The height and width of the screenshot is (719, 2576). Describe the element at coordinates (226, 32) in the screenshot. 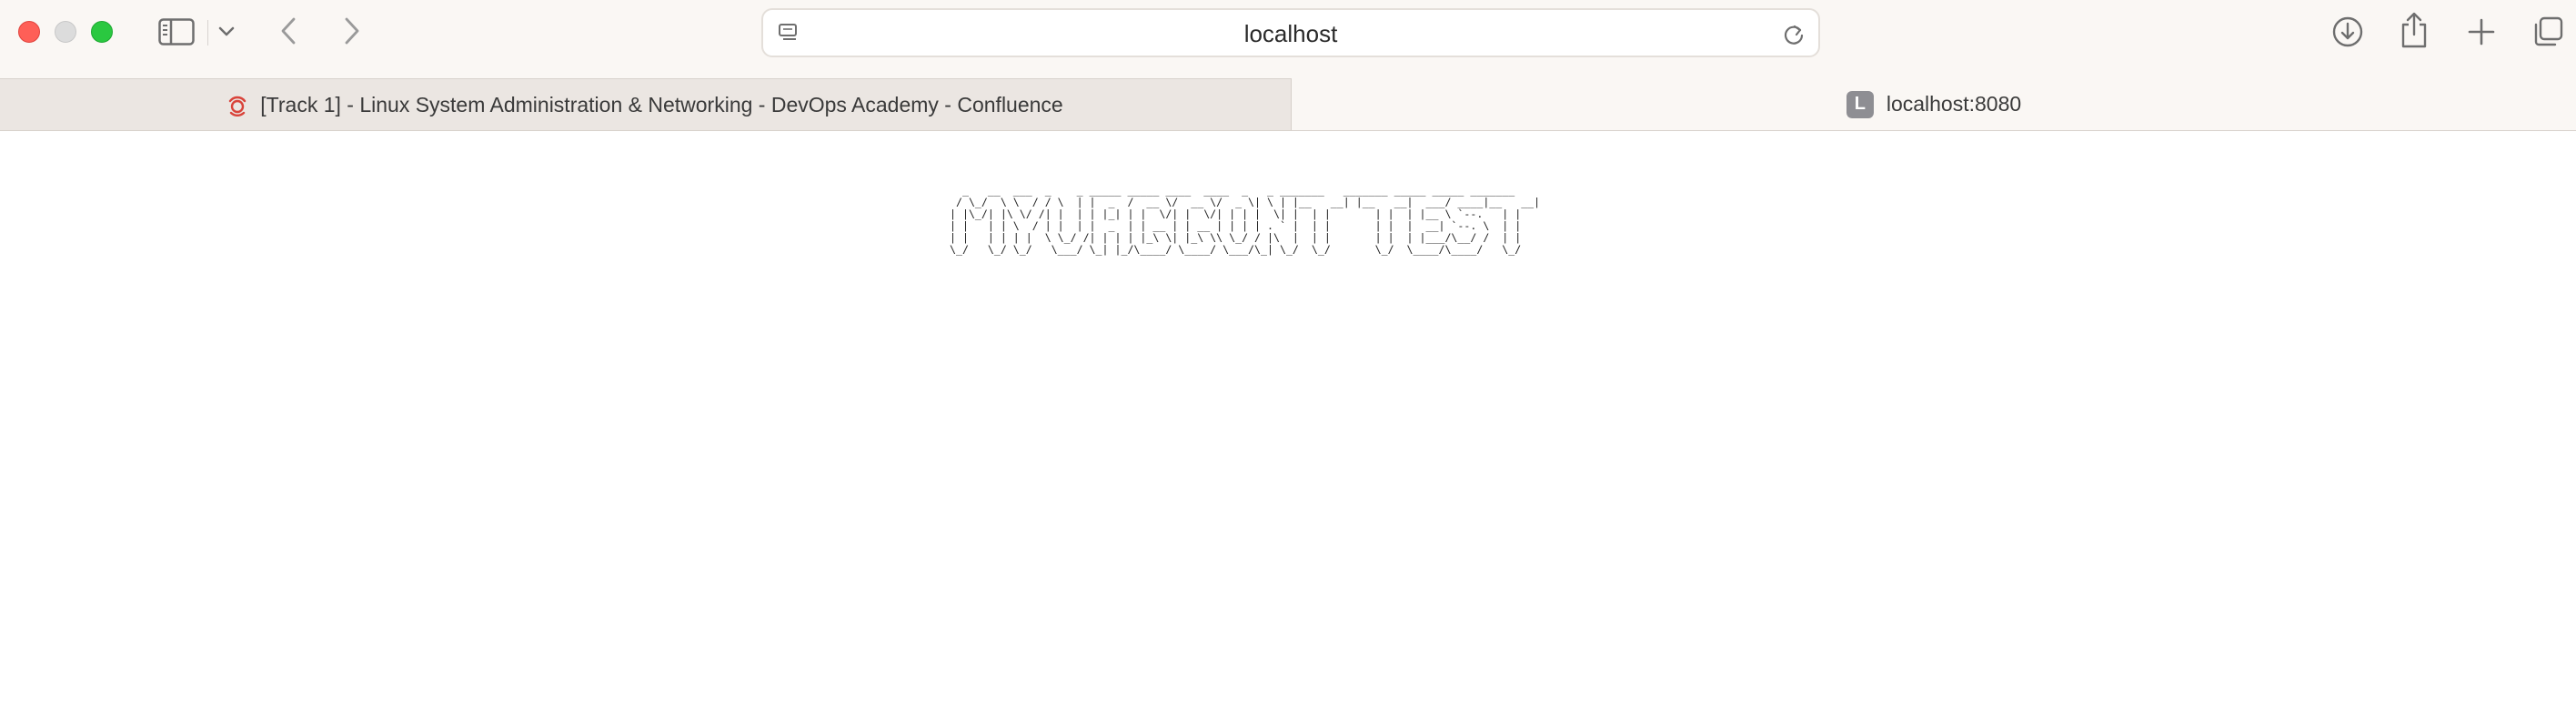

I see `chevron-down-icon` at that location.